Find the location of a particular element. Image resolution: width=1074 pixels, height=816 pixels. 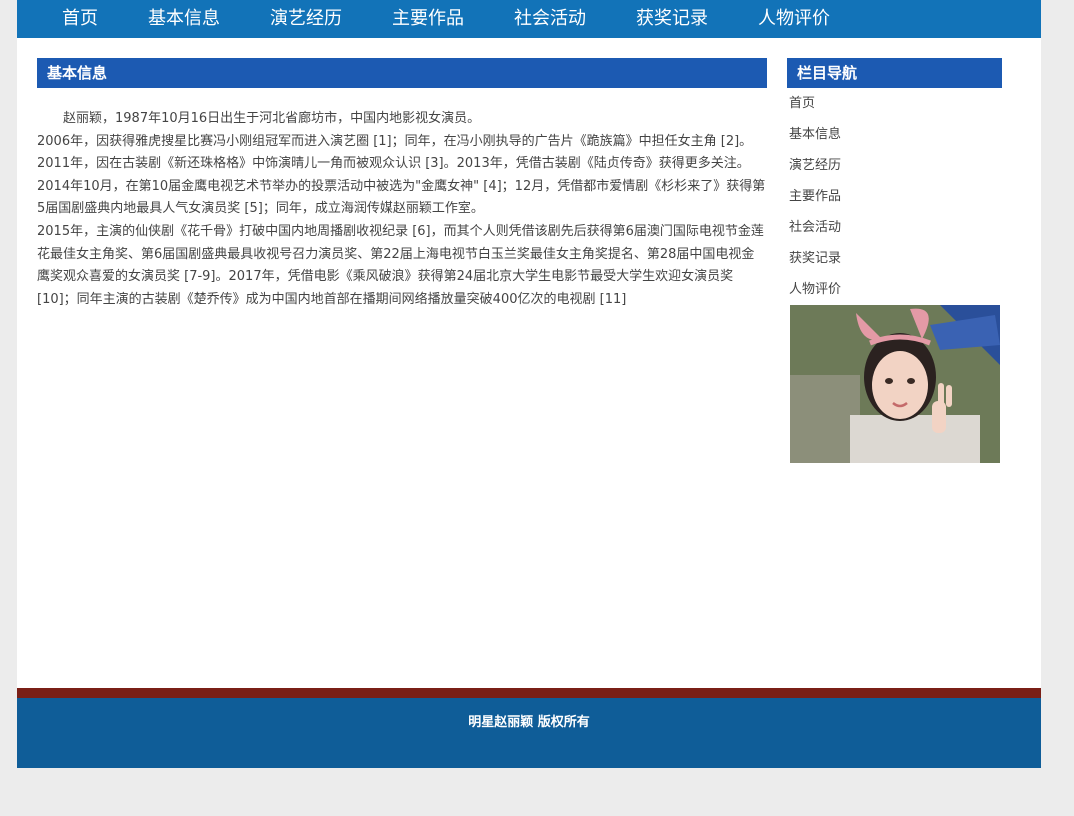

sidebar-item-social: 社会活动 is located at coordinates (894, 233).